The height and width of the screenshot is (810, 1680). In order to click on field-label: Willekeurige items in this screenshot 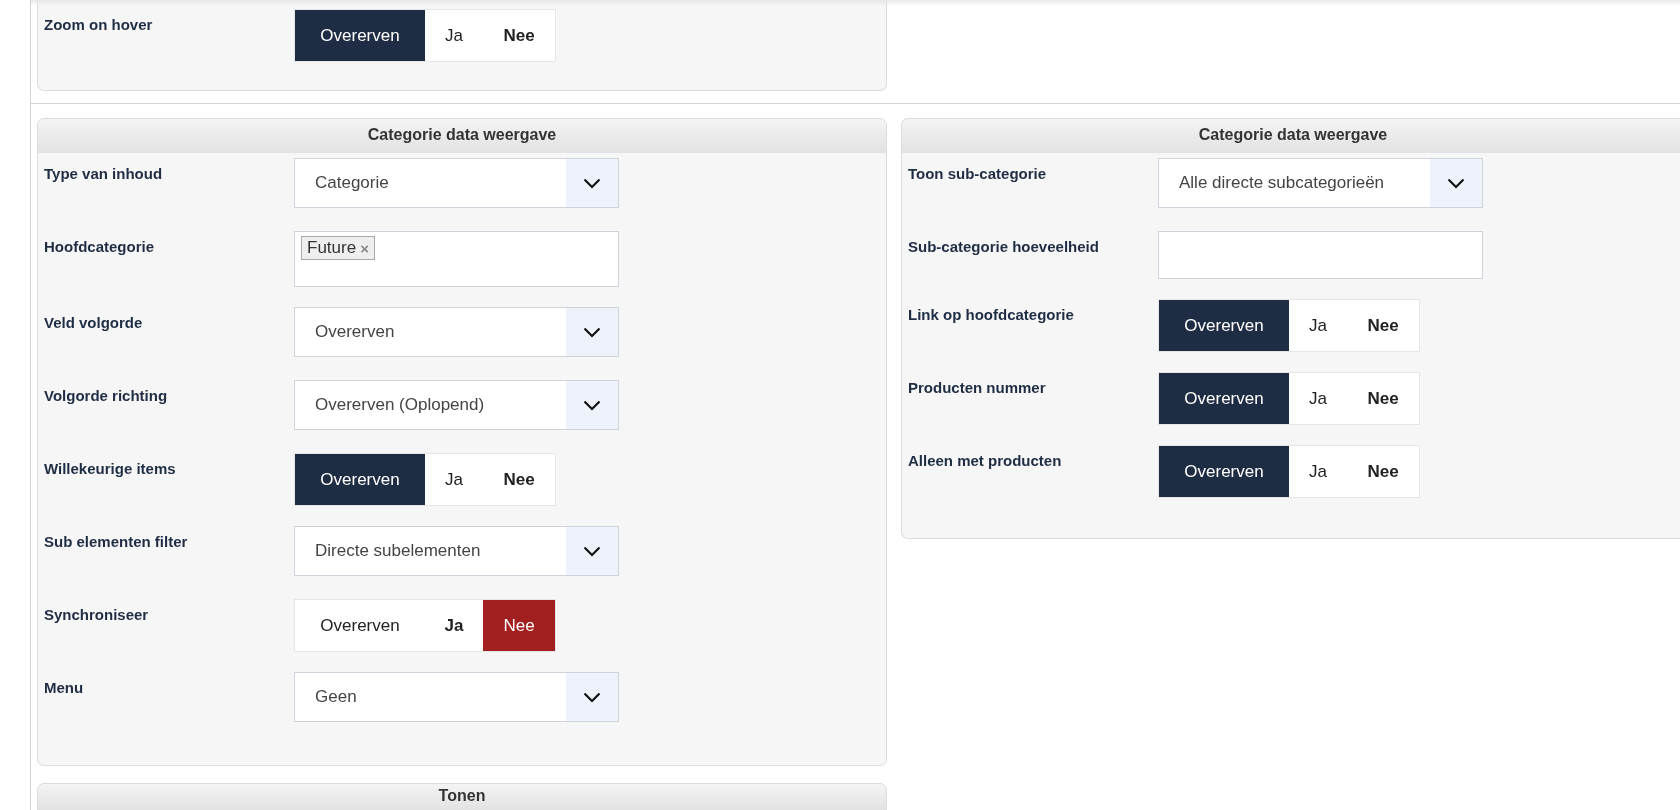, I will do `click(110, 468)`.